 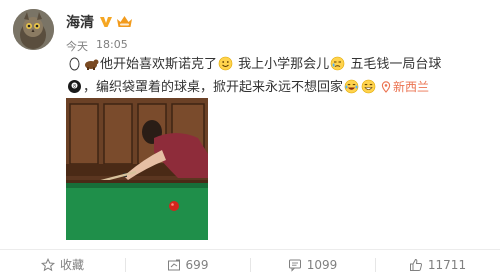 I want to click on bear-emoji-icon, so click(x=92, y=64).